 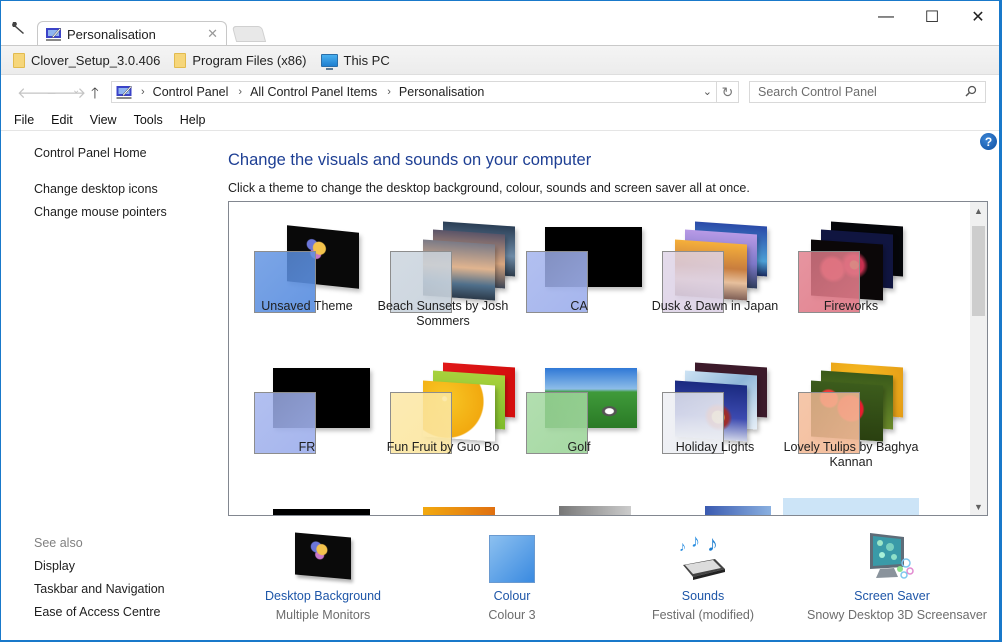 What do you see at coordinates (95, 95) in the screenshot?
I see `up-arrow-icon: 🡑` at bounding box center [95, 95].